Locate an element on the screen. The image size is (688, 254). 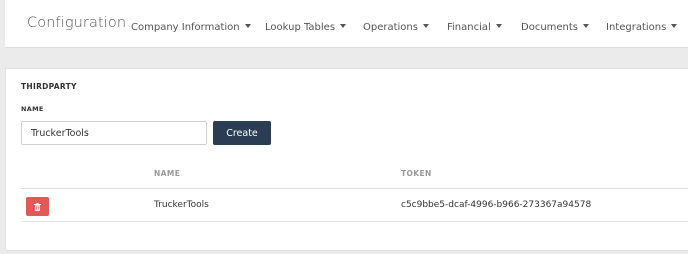
nav-item-label: Lookup Tables is located at coordinates (300, 27).